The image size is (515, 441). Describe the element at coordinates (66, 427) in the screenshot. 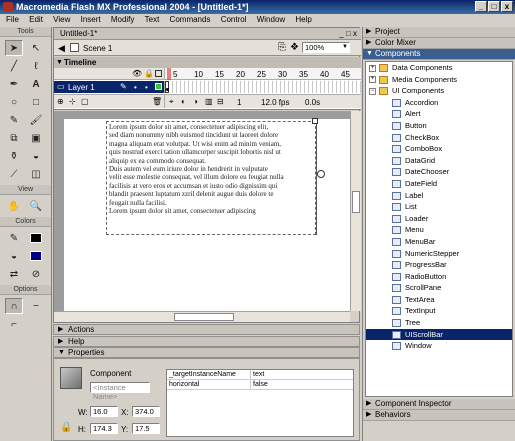

I see `lock-proportions-icon: 🔒` at that location.